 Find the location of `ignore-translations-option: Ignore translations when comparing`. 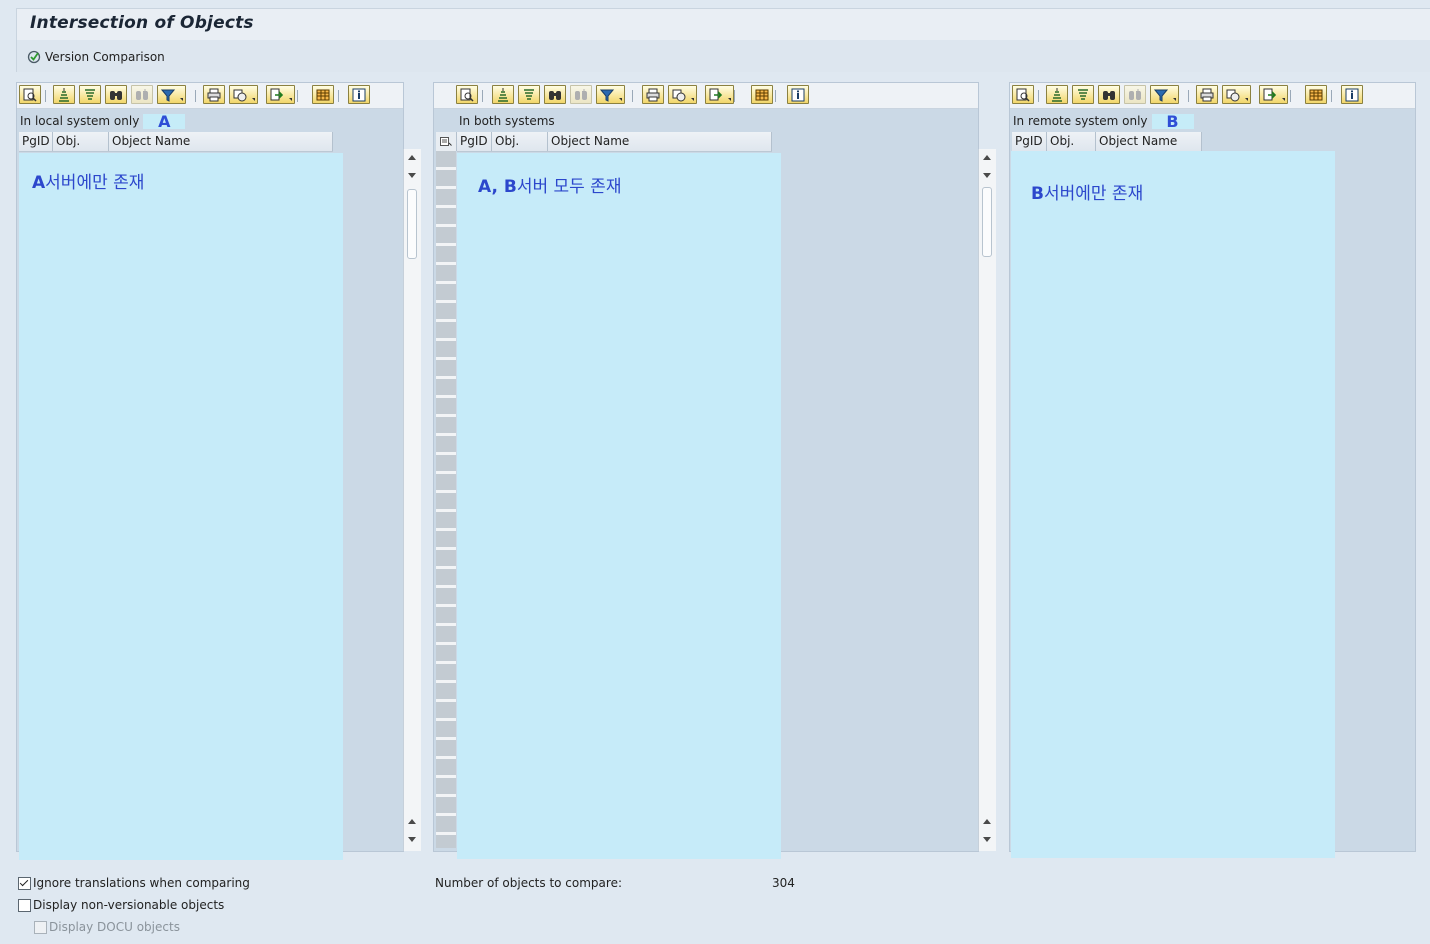

ignore-translations-option: Ignore translations when comparing is located at coordinates (134, 883).